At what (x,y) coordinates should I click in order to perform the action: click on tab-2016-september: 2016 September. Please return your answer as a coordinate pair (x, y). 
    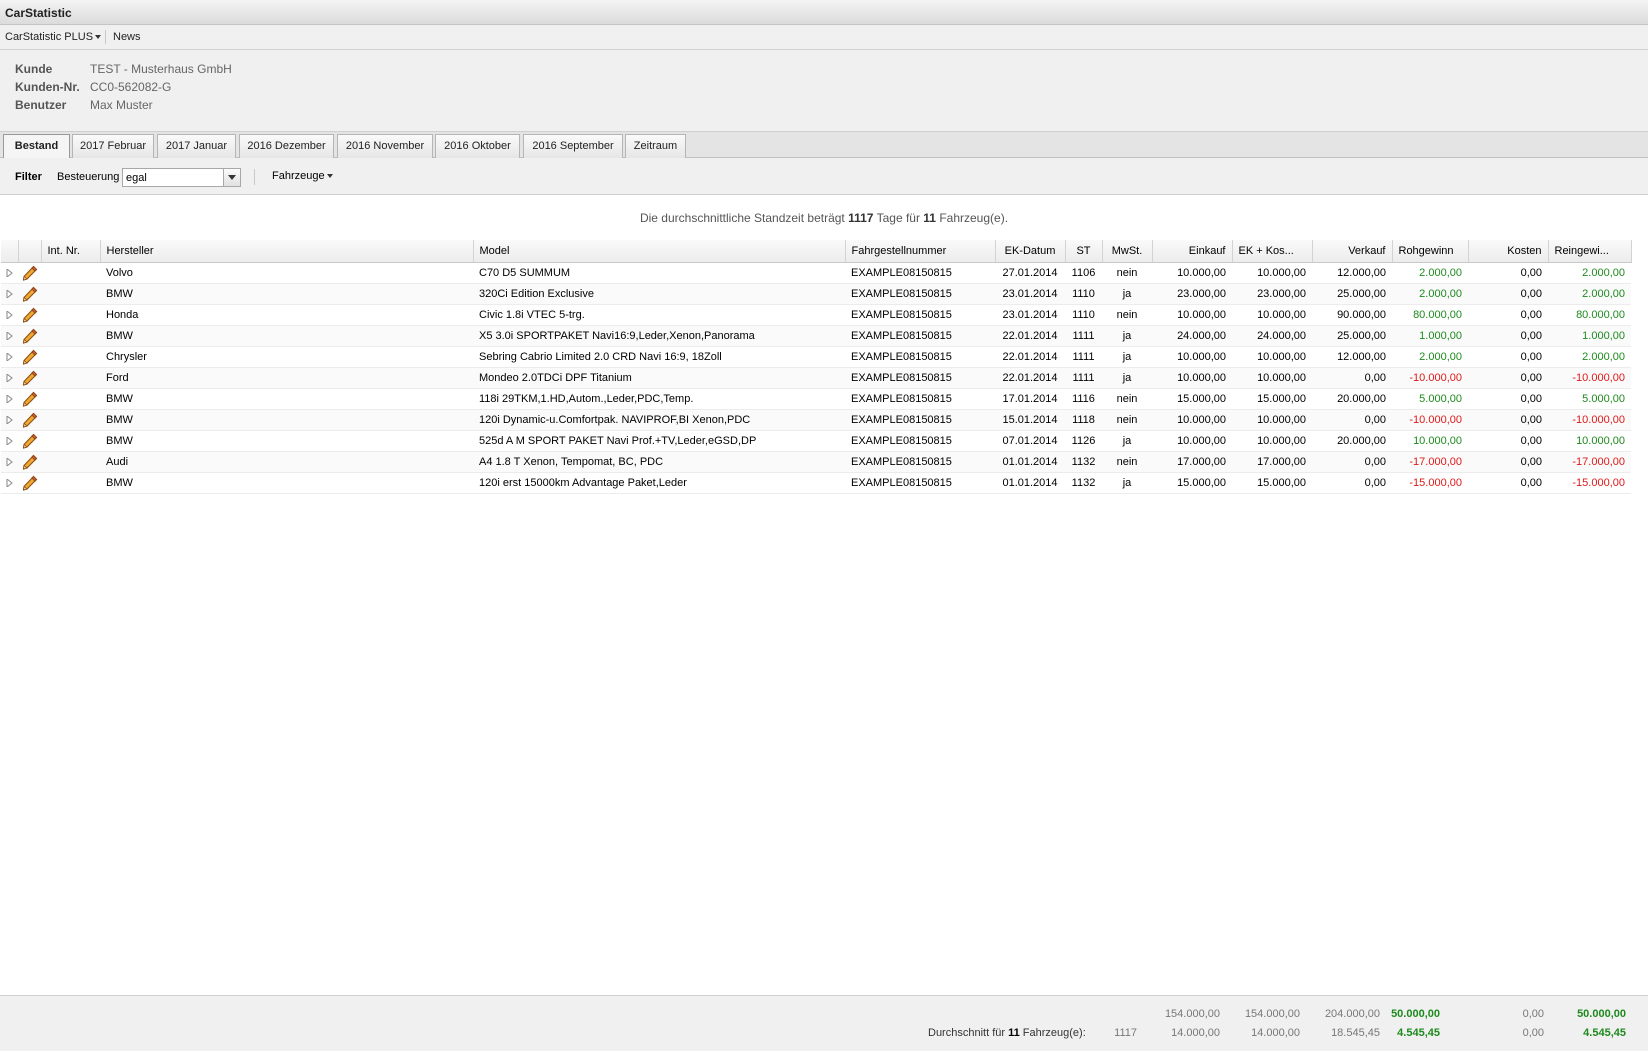
    Looking at the image, I should click on (573, 146).